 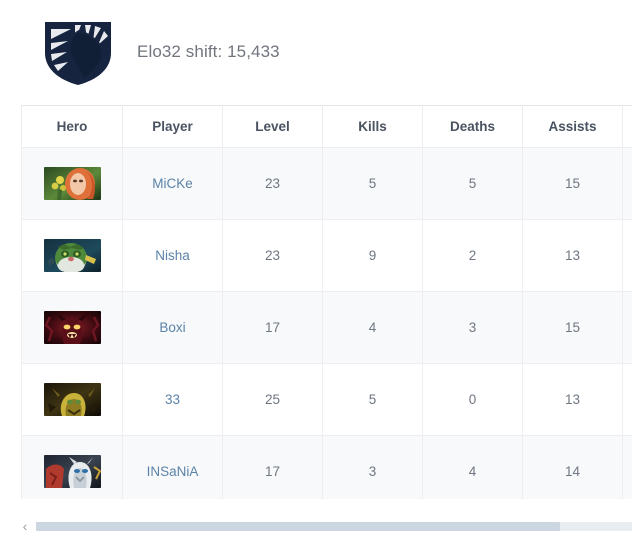 I want to click on team-liquid-shield-logo, so click(x=78, y=52).